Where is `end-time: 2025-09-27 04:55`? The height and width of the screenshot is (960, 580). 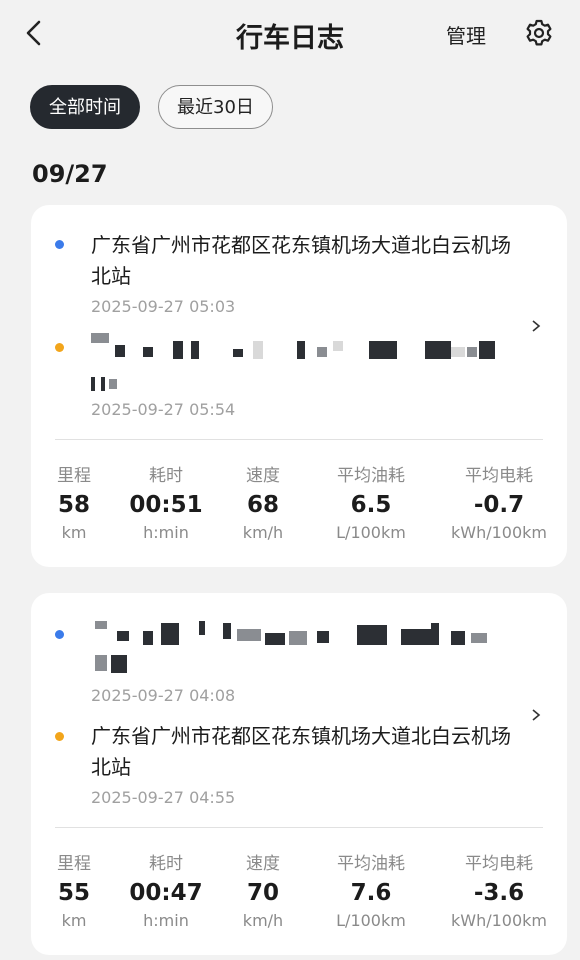 end-time: 2025-09-27 04:55 is located at coordinates (163, 797).